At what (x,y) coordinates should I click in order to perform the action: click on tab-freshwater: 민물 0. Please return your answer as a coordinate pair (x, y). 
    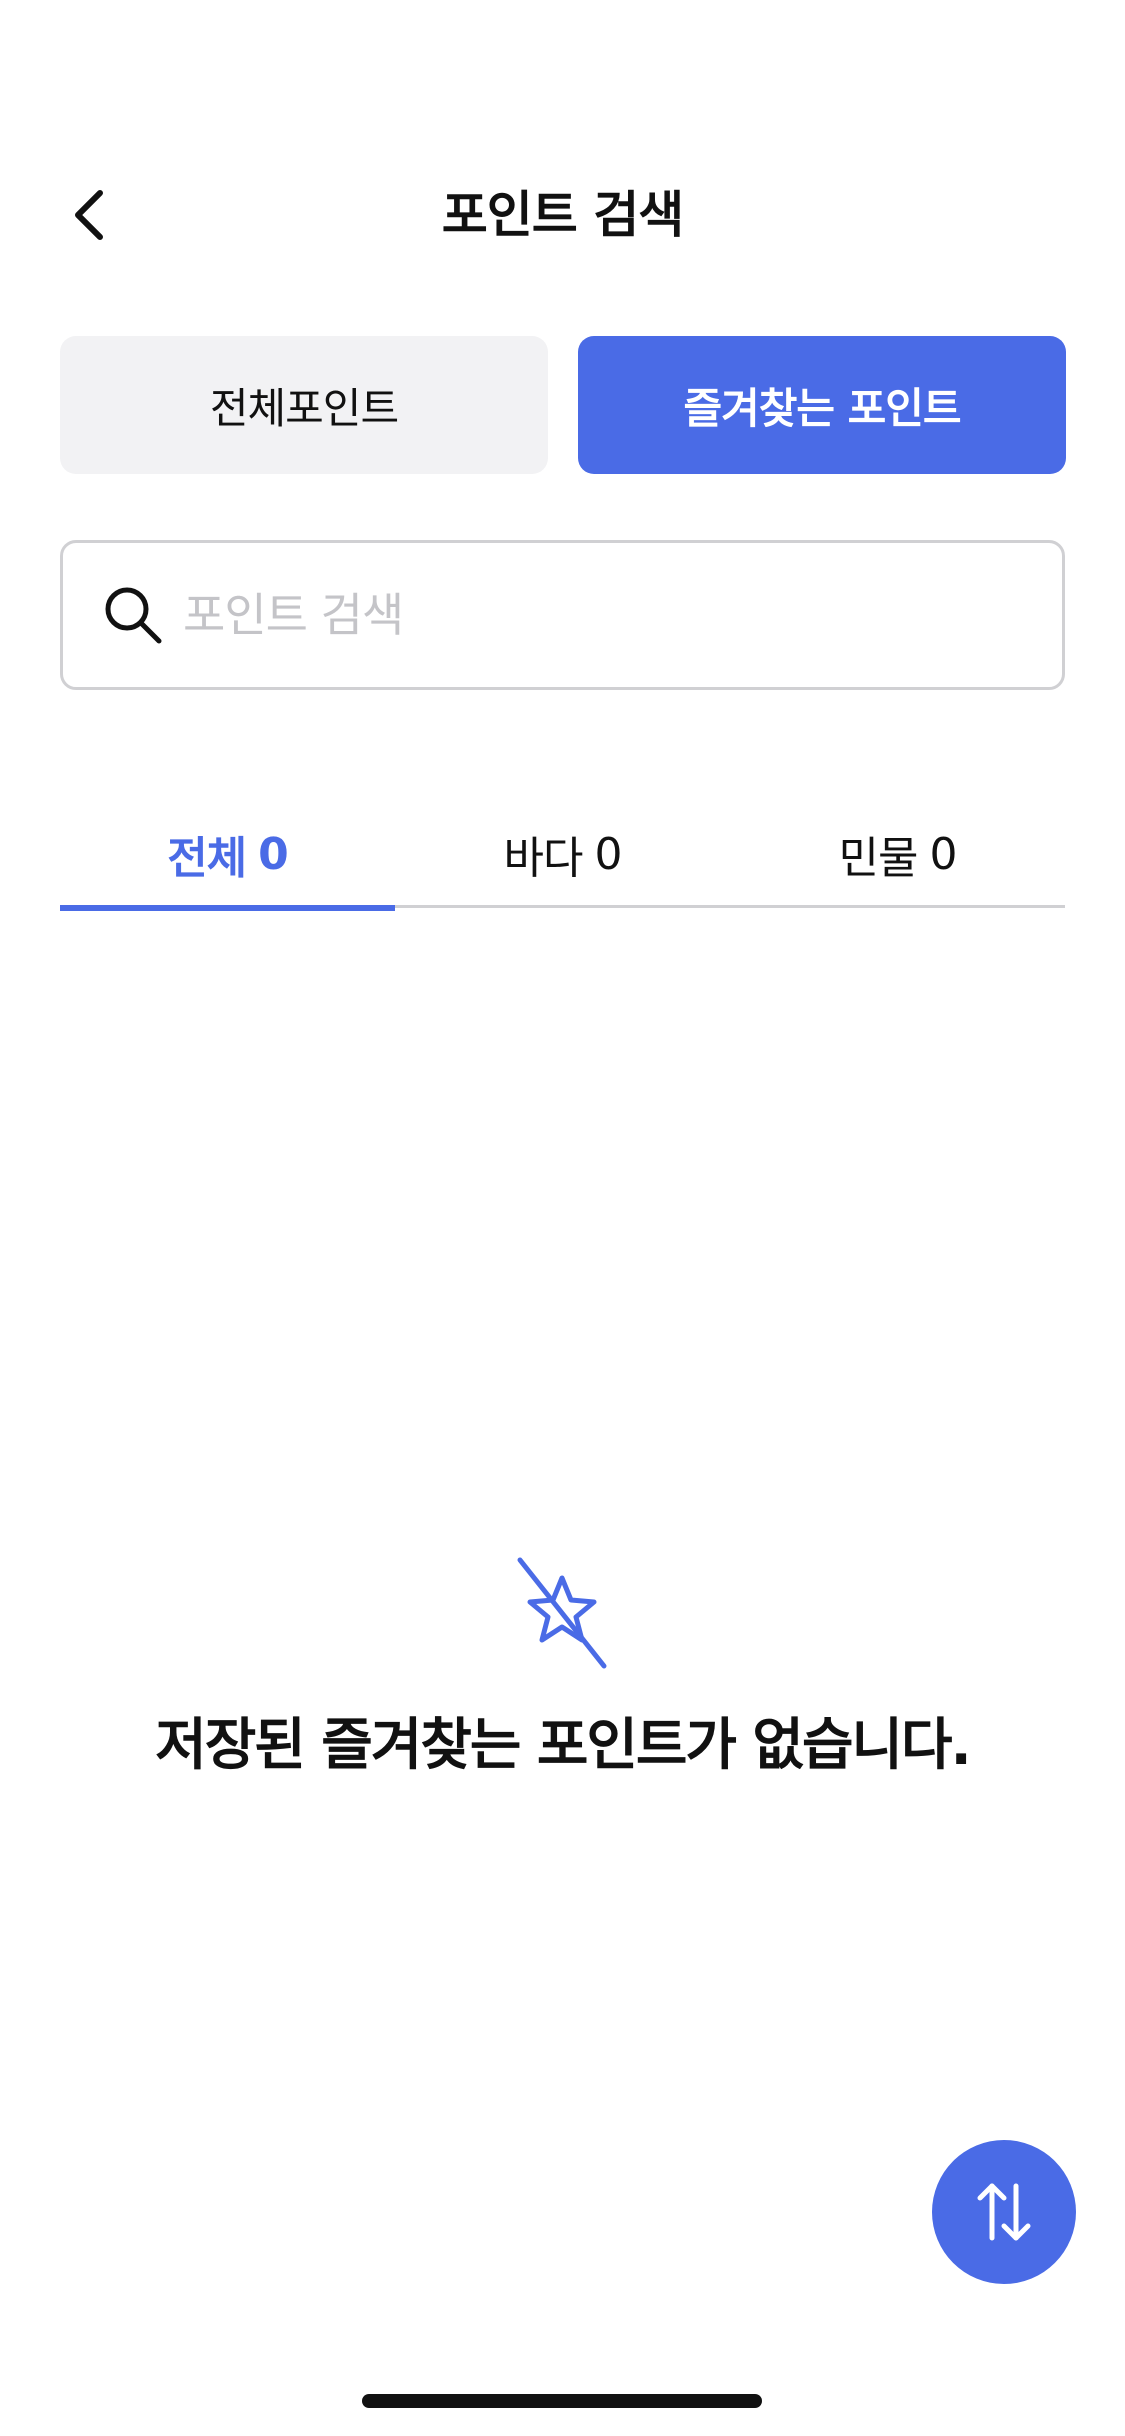
    Looking at the image, I should click on (897, 854).